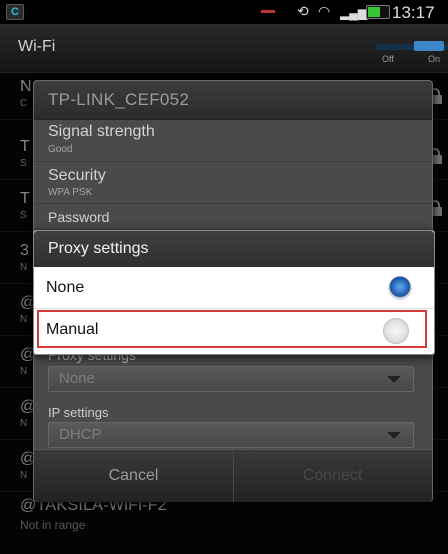 Image resolution: width=448 pixels, height=554 pixels. I want to click on option-label: Manual, so click(72, 329).